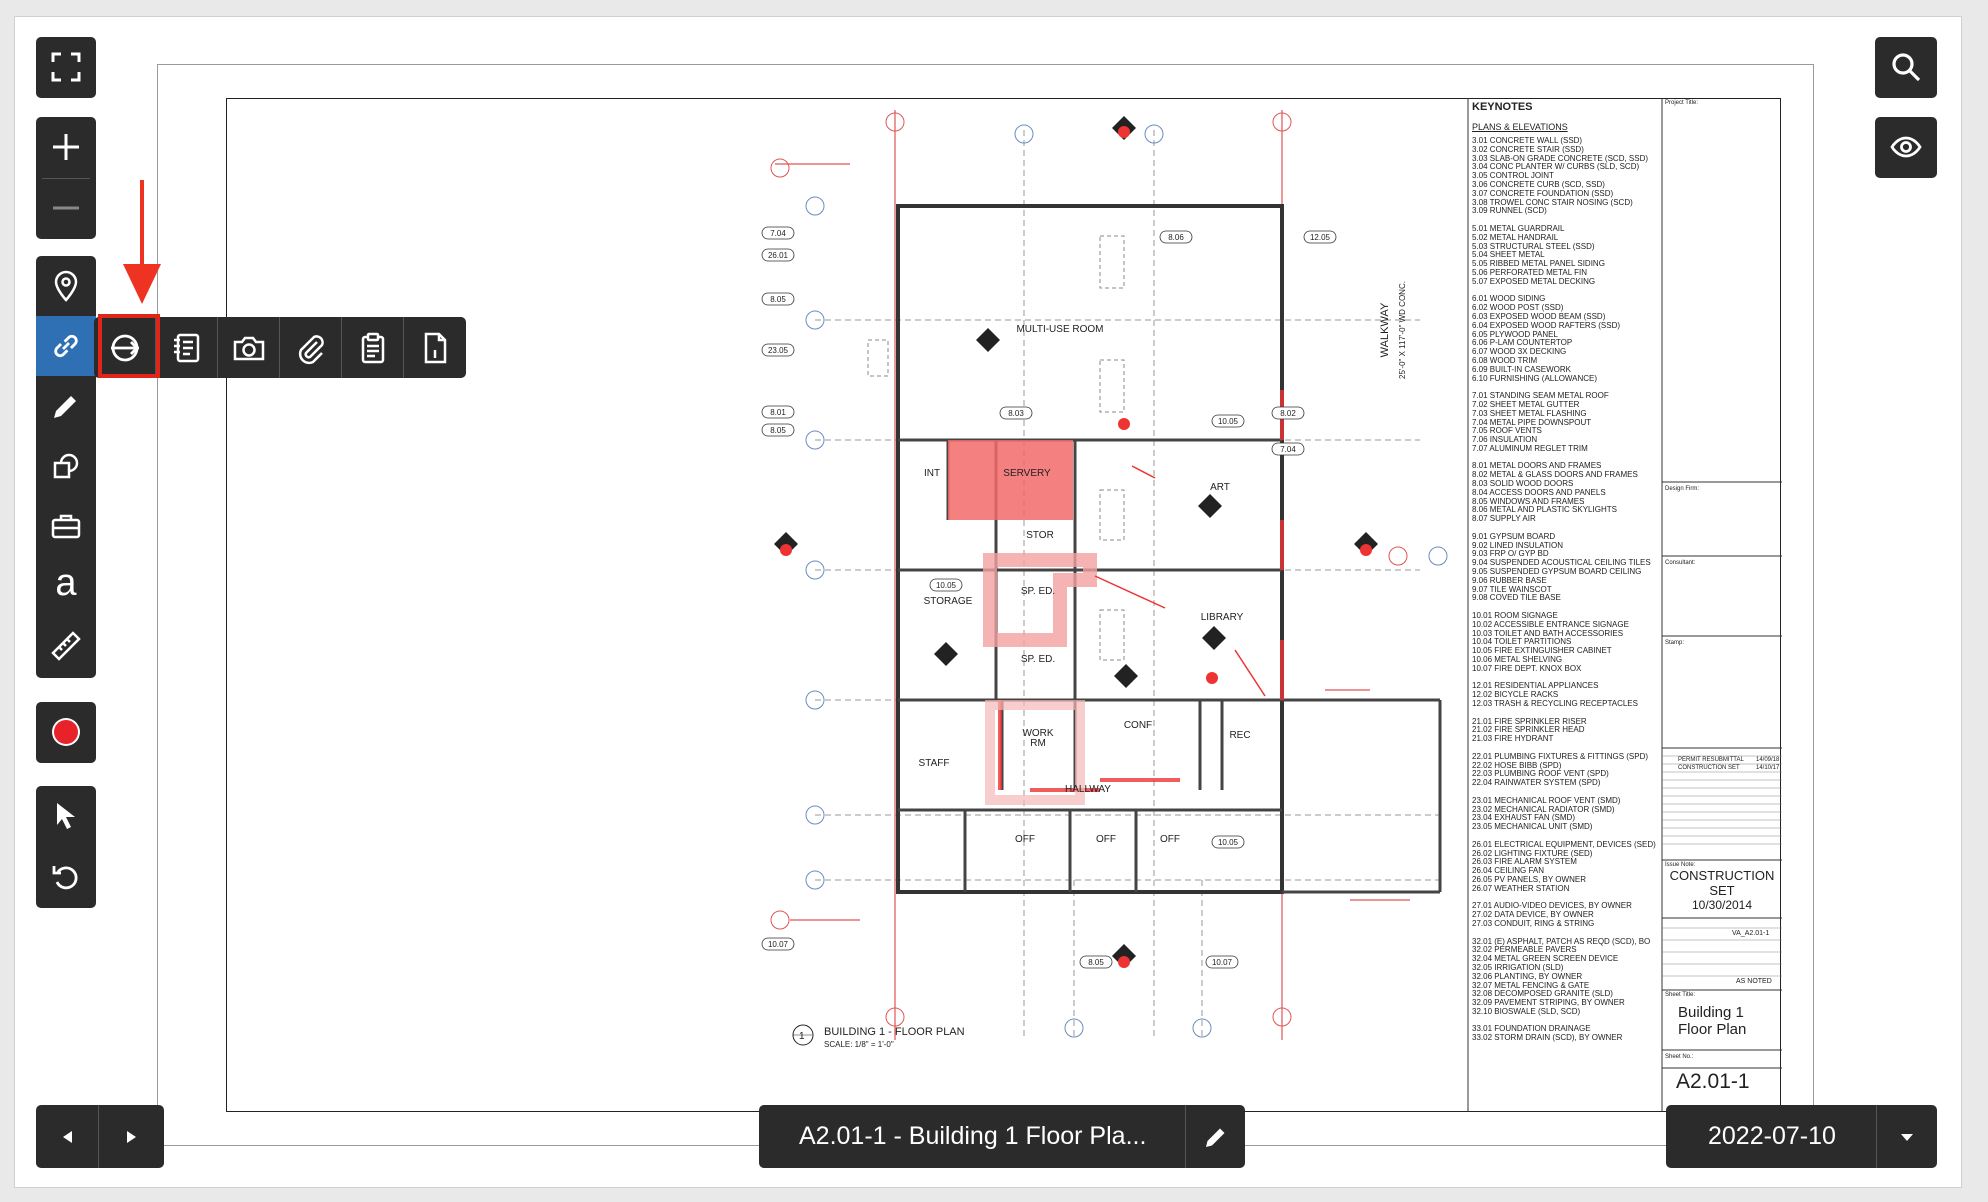  I want to click on sheet-title-label: Sheet Title:, so click(1680, 995).